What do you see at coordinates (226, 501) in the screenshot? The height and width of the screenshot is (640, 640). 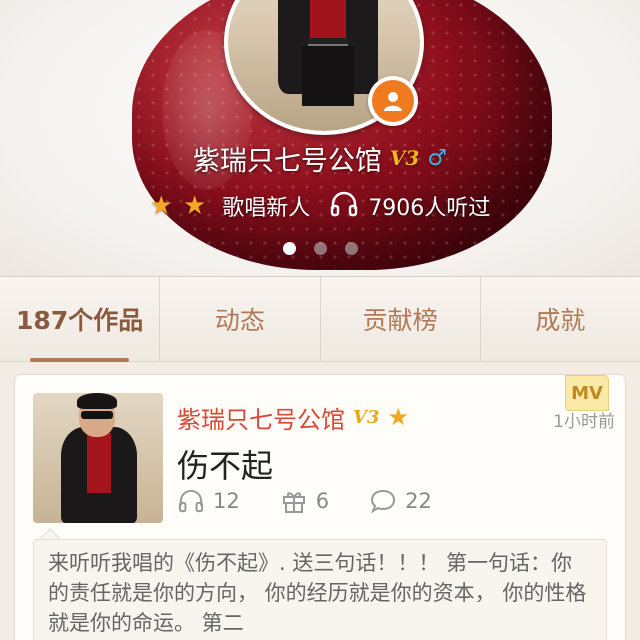 I see `listens-count: 12` at bounding box center [226, 501].